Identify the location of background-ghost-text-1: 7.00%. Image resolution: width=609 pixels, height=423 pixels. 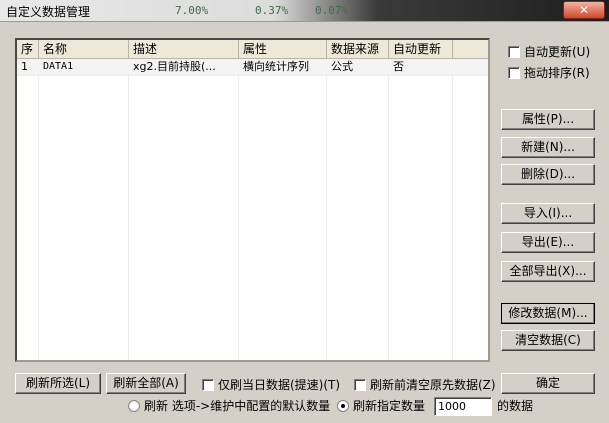
(192, 10).